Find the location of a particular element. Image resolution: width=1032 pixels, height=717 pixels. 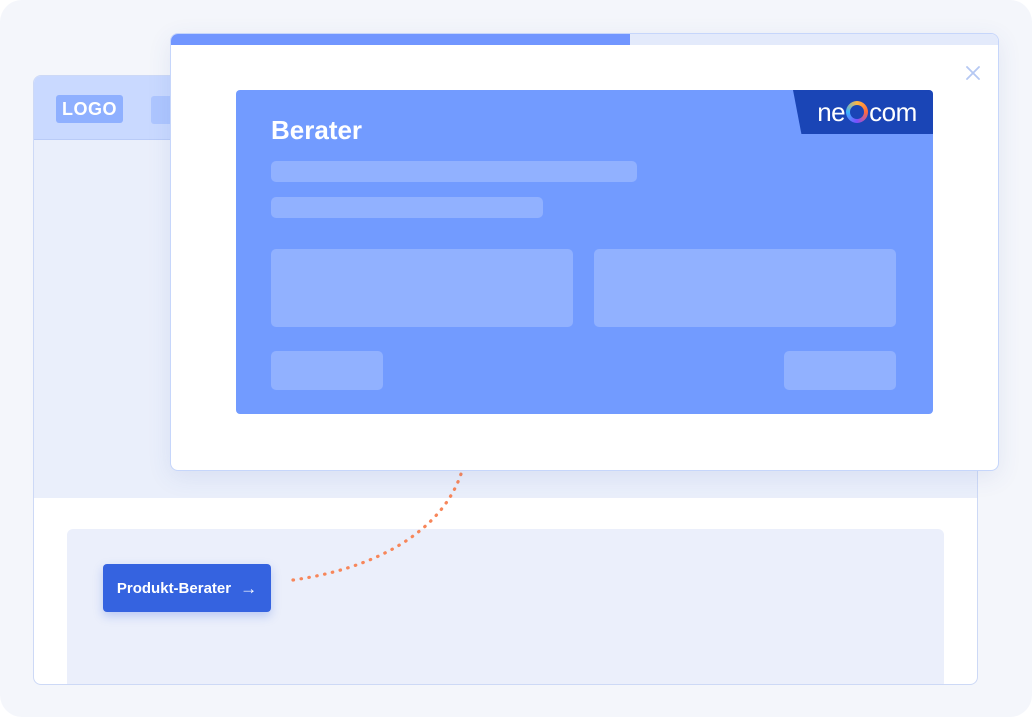

produkt-berater-button-label: Produkt-Berater is located at coordinates (174, 588).